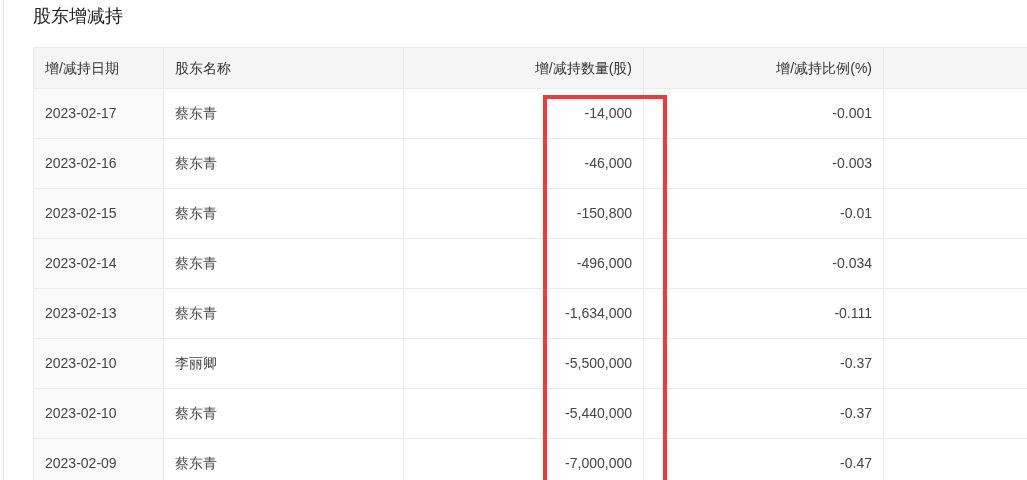 Image resolution: width=1027 pixels, height=480 pixels. Describe the element at coordinates (98, 113) in the screenshot. I see `table-cell: 2023-02-17` at that location.